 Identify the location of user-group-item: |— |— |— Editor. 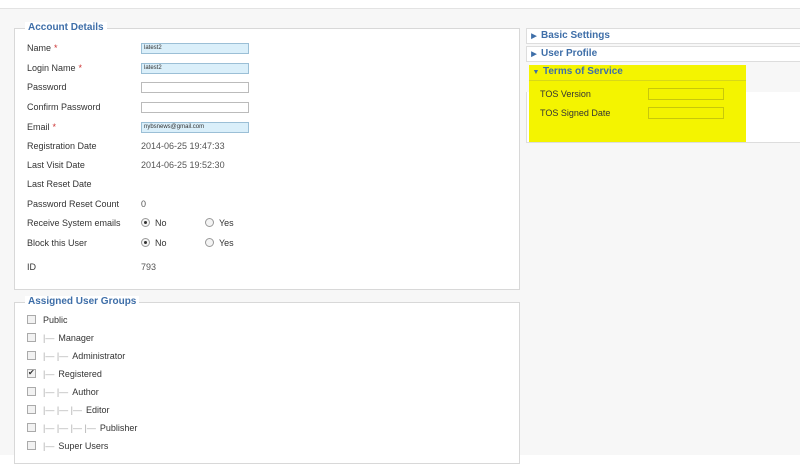
(68, 410).